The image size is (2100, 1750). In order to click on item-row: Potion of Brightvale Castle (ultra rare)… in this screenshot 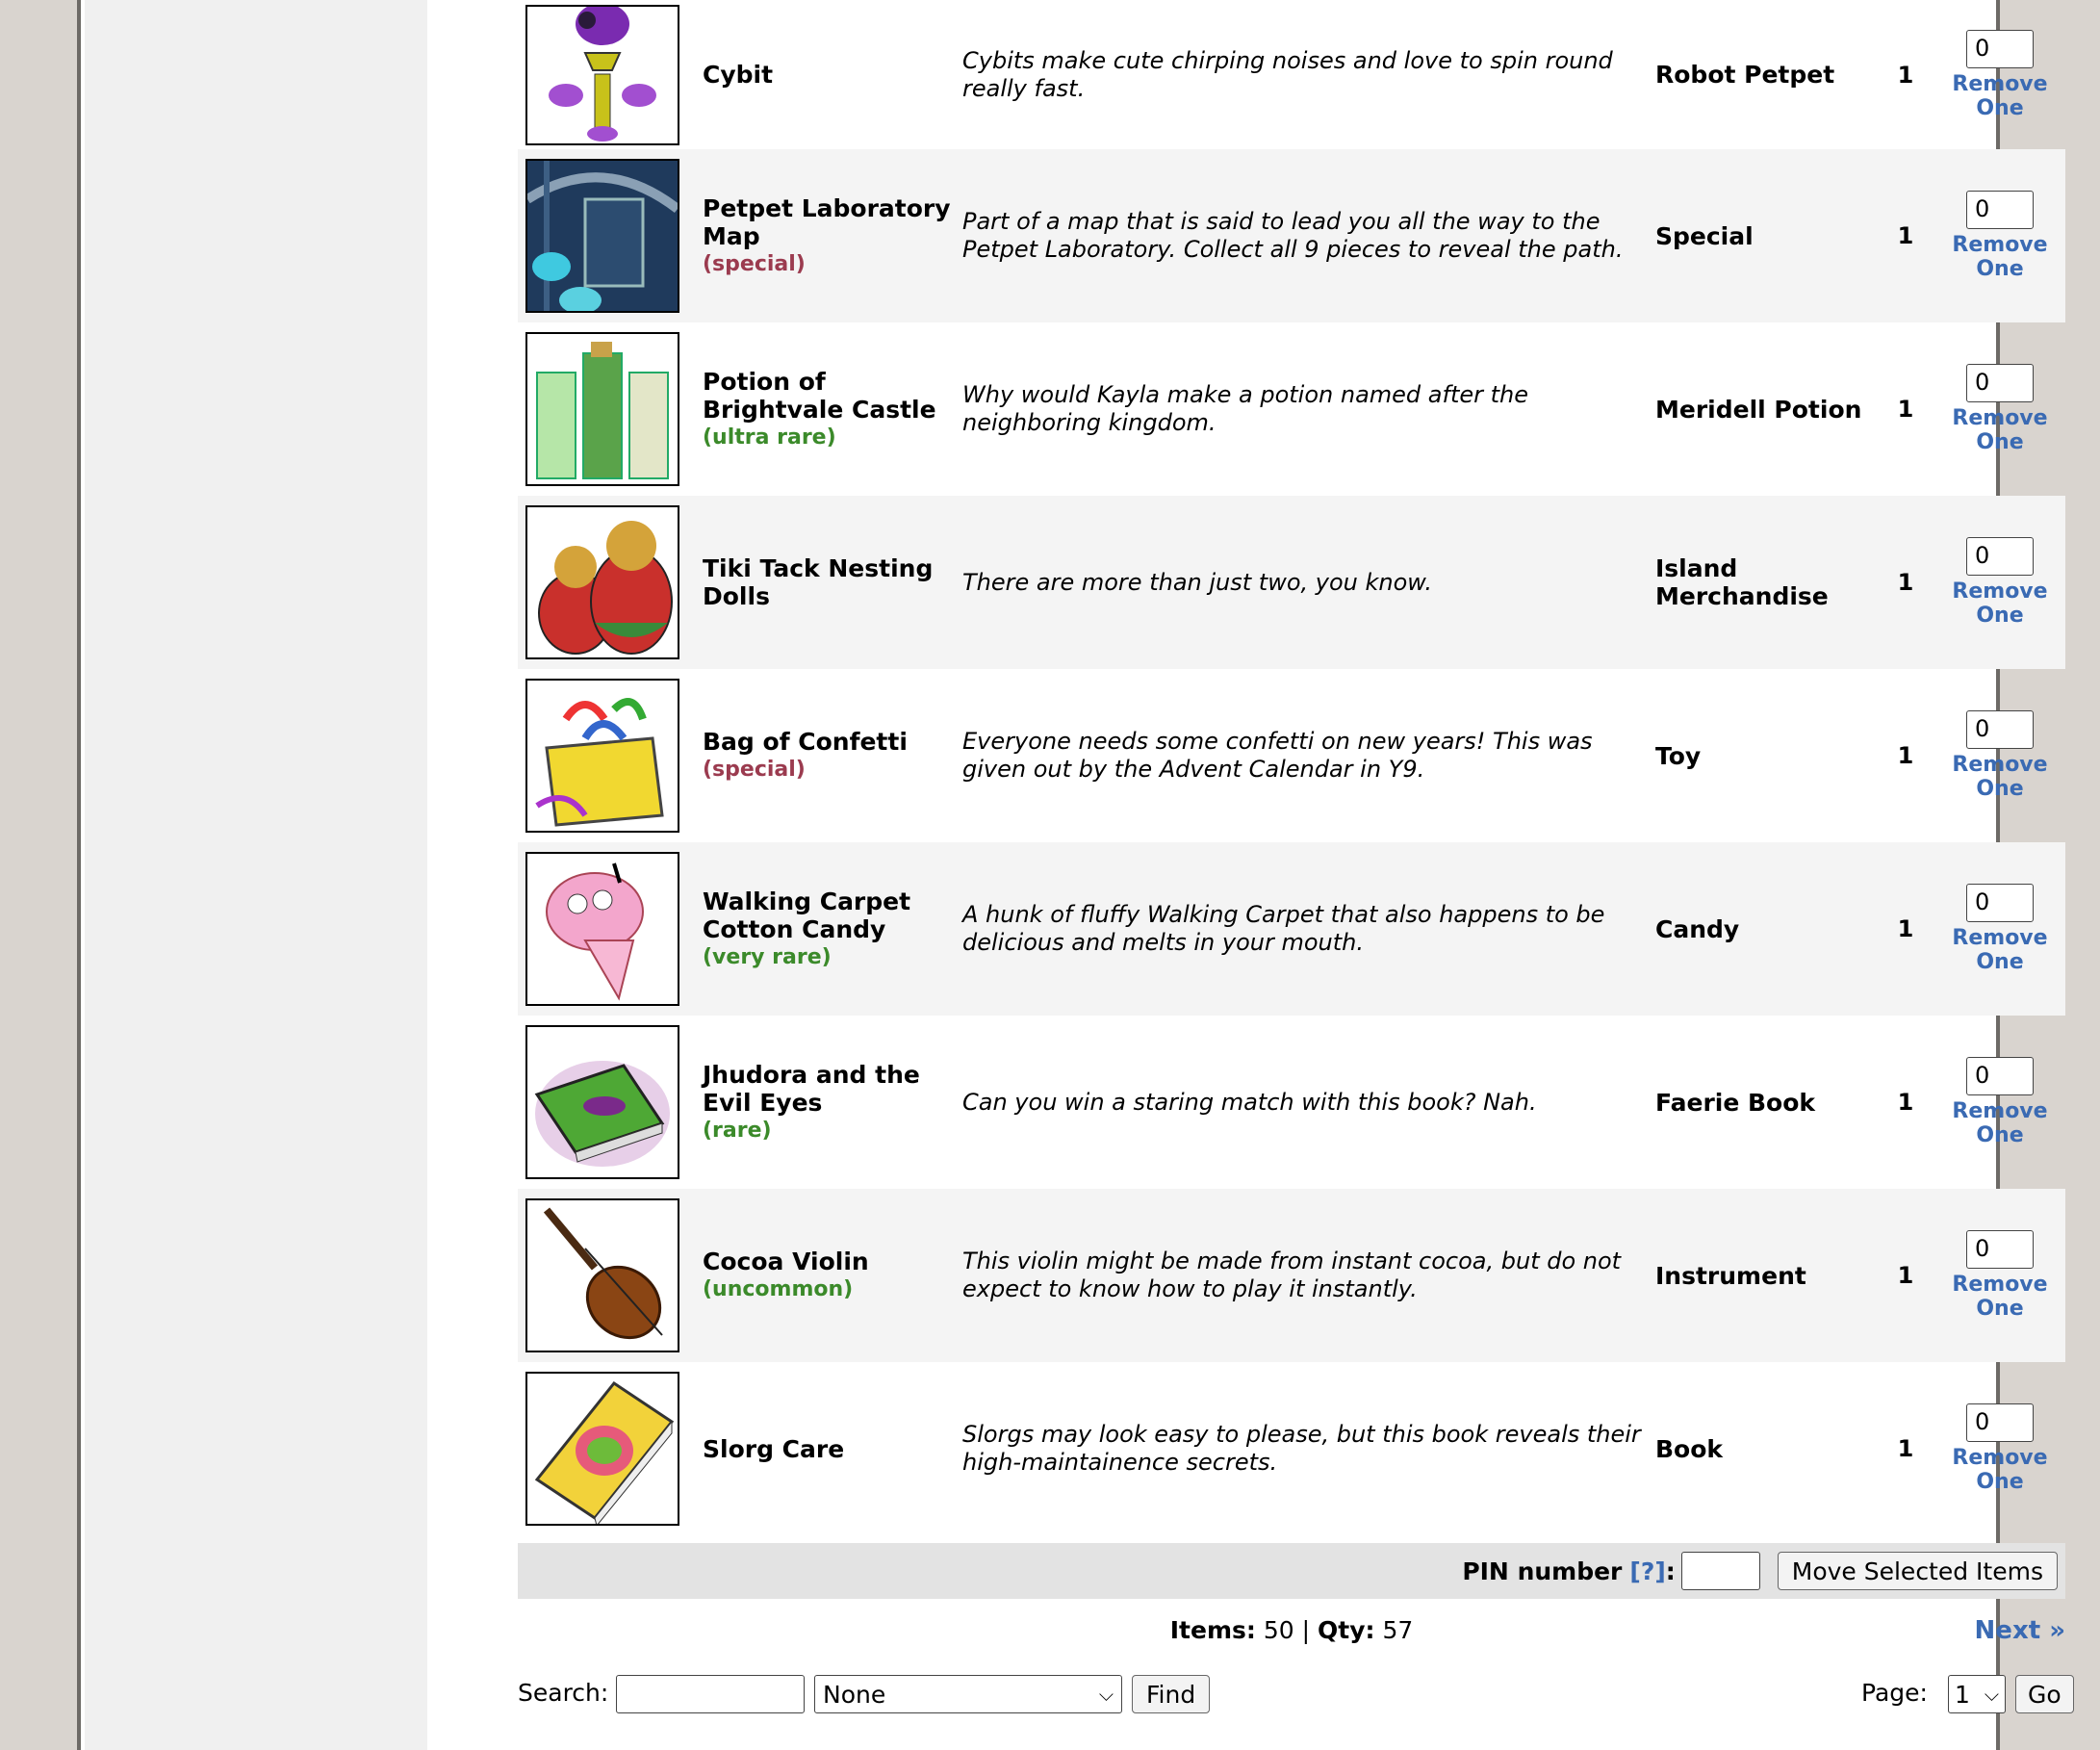, I will do `click(1291, 409)`.